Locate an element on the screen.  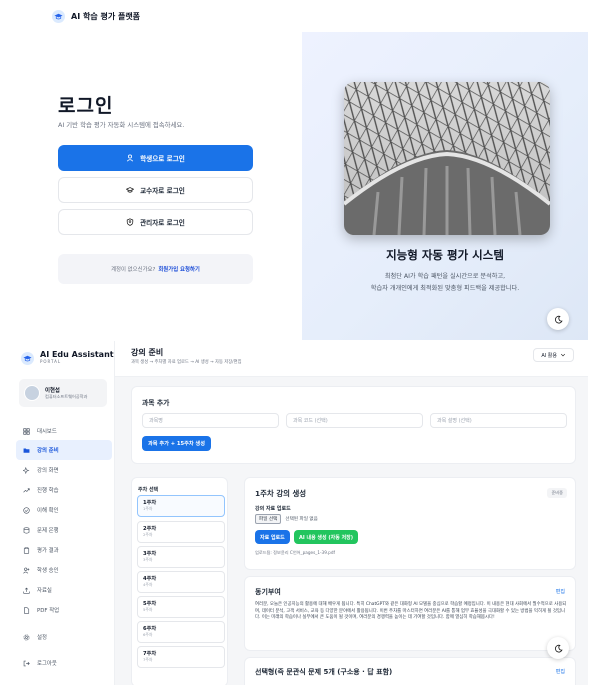
professor-login-label: 교수자로 로그인 is located at coordinates (162, 191).